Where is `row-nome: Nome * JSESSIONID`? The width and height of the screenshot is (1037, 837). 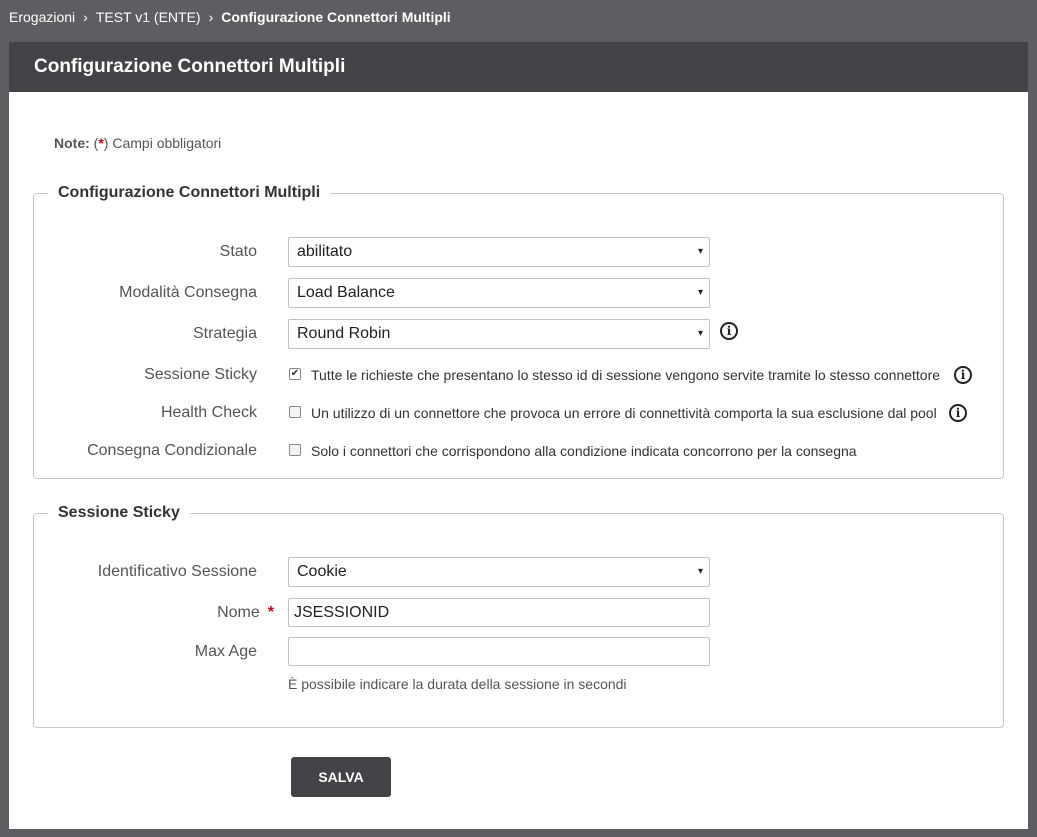
row-nome: Nome * JSESSIONID is located at coordinates (518, 613).